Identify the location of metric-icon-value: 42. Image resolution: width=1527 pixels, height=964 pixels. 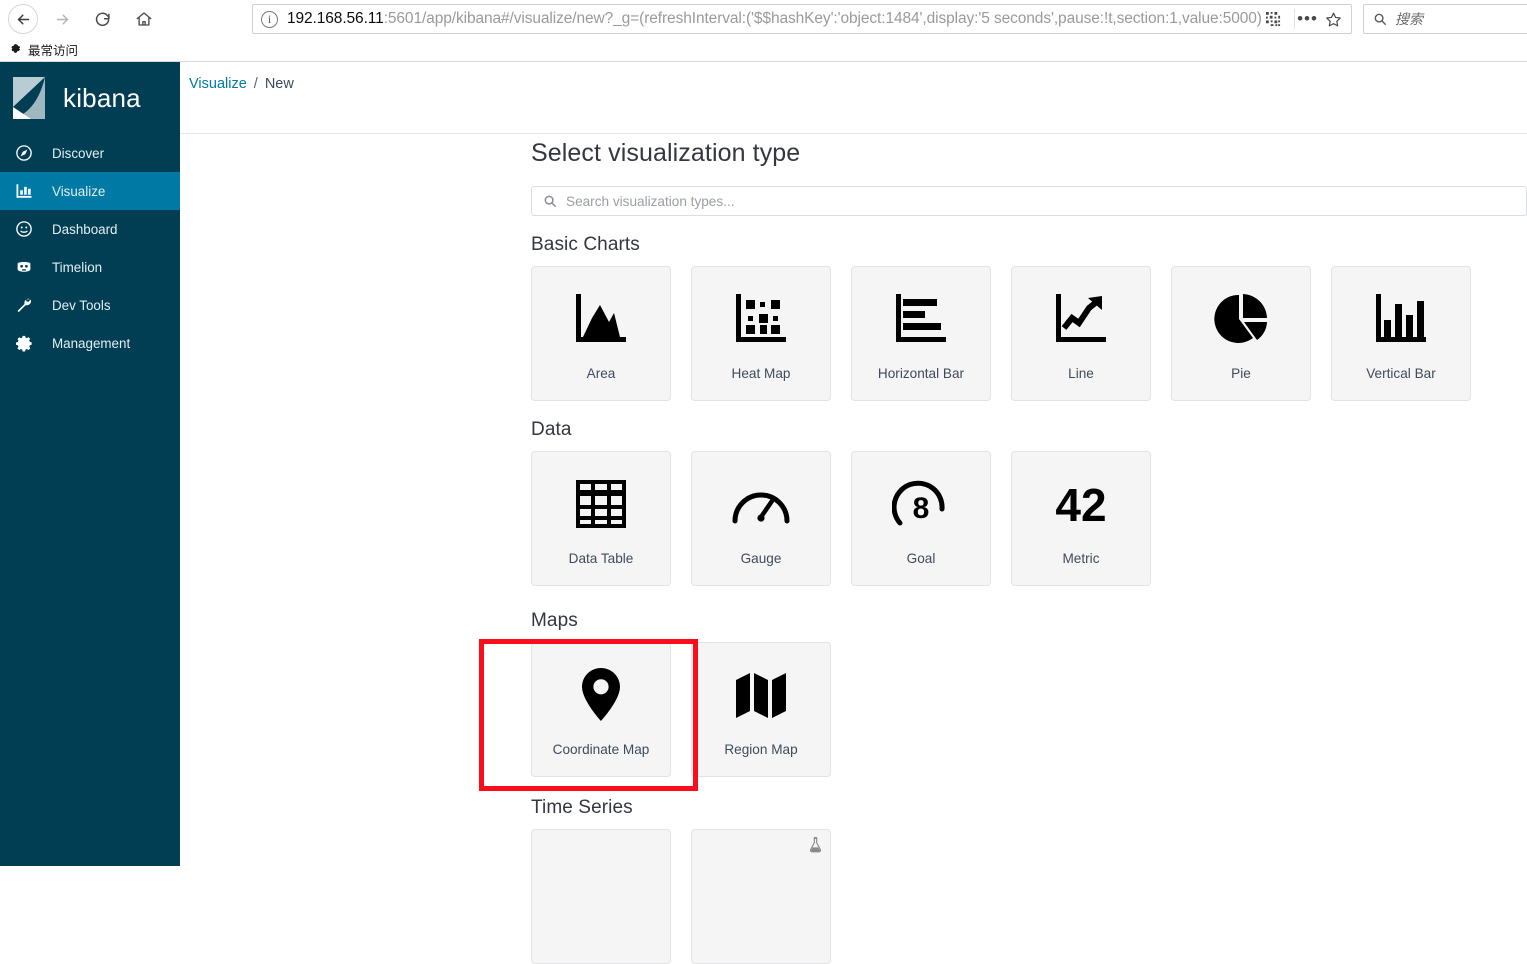
(1080, 504).